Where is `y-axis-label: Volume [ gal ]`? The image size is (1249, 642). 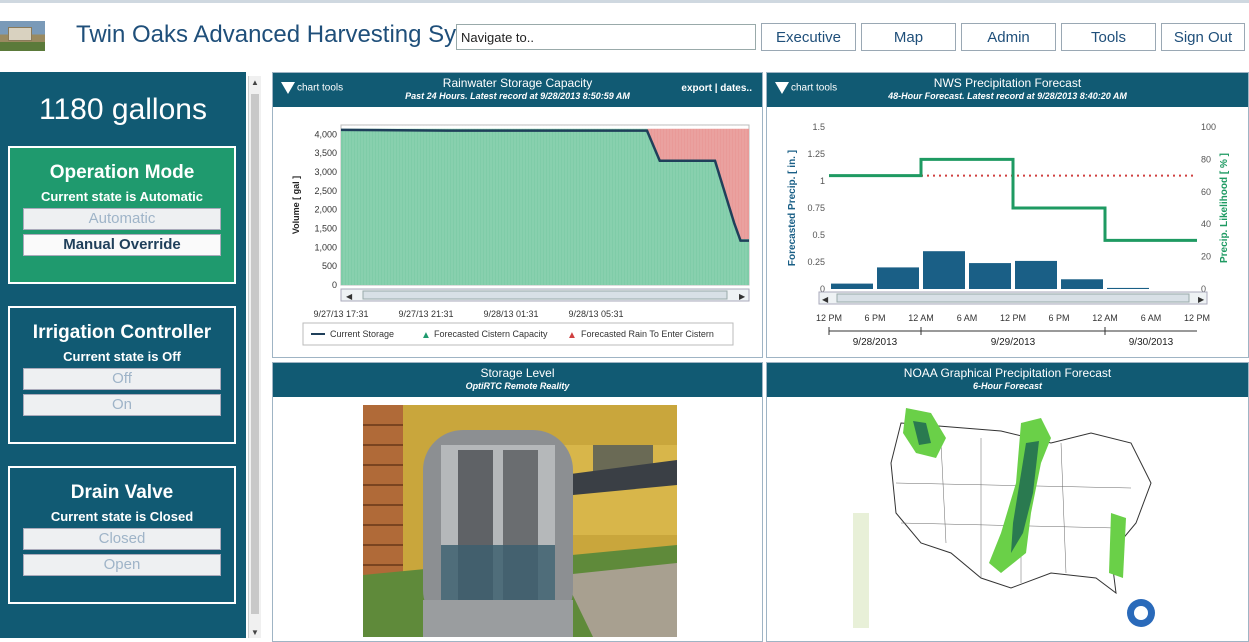
y-axis-label: Volume [ gal ] is located at coordinates (296, 205).